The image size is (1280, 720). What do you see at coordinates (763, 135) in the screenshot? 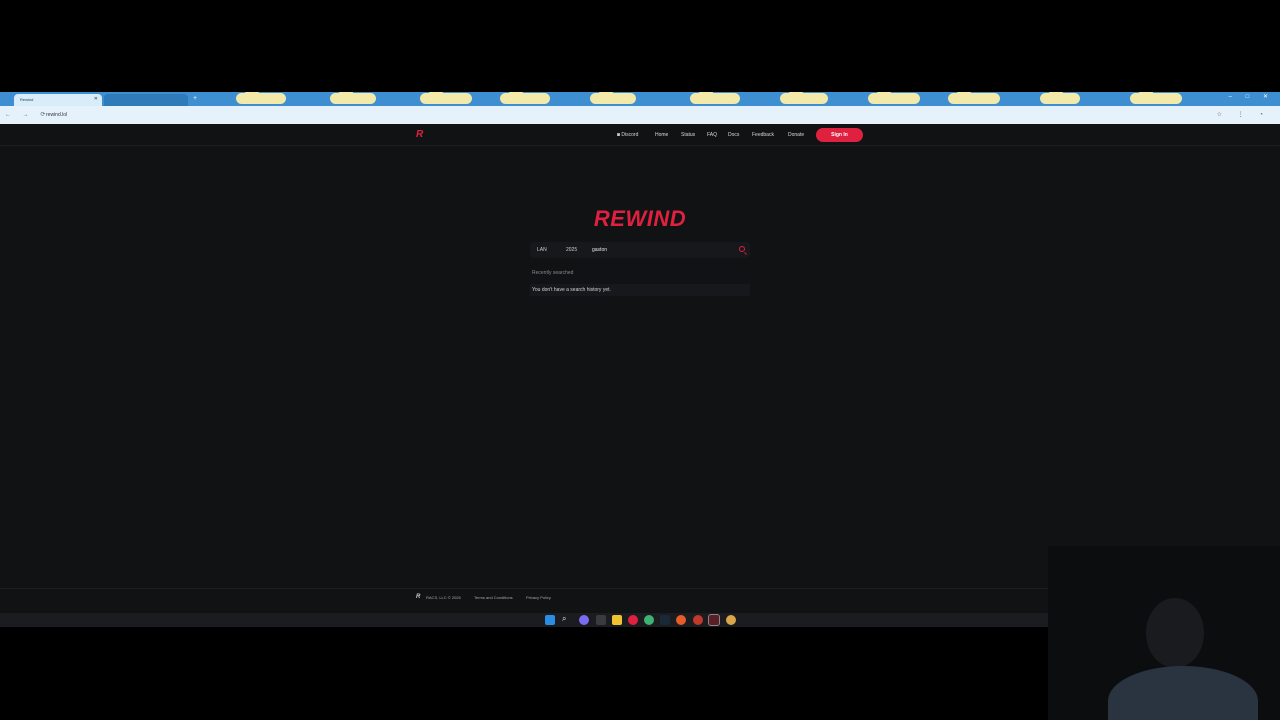
I see `feedback-link: Feedback` at bounding box center [763, 135].